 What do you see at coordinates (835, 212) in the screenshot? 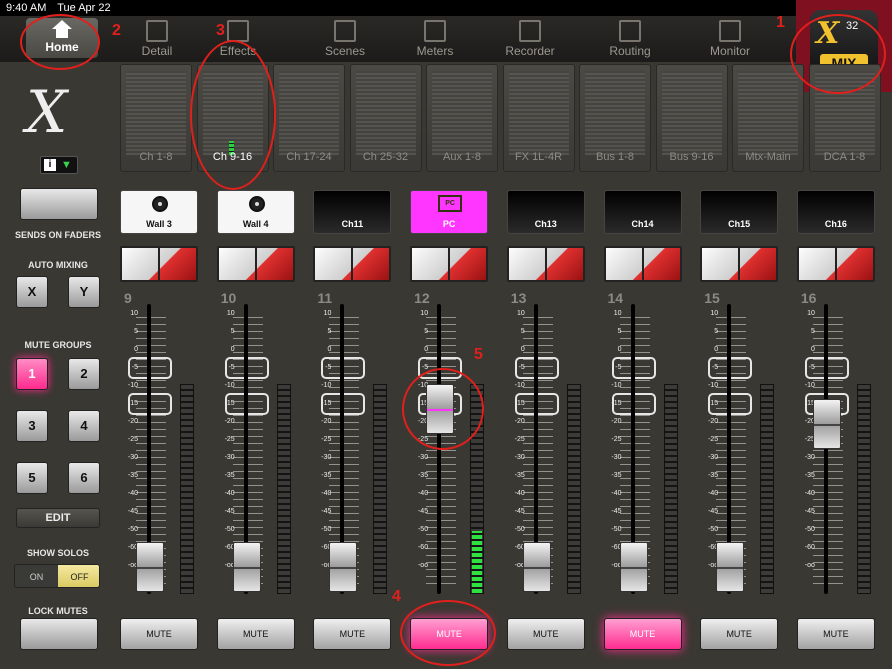
I see `channel-name-button: Ch16` at bounding box center [835, 212].